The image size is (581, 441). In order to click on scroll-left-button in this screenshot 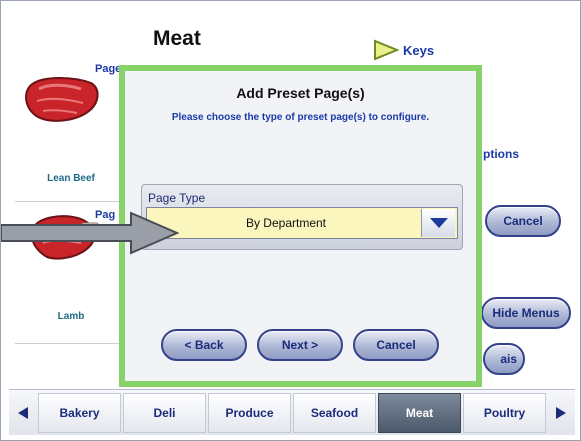, I will do `click(23, 413)`.